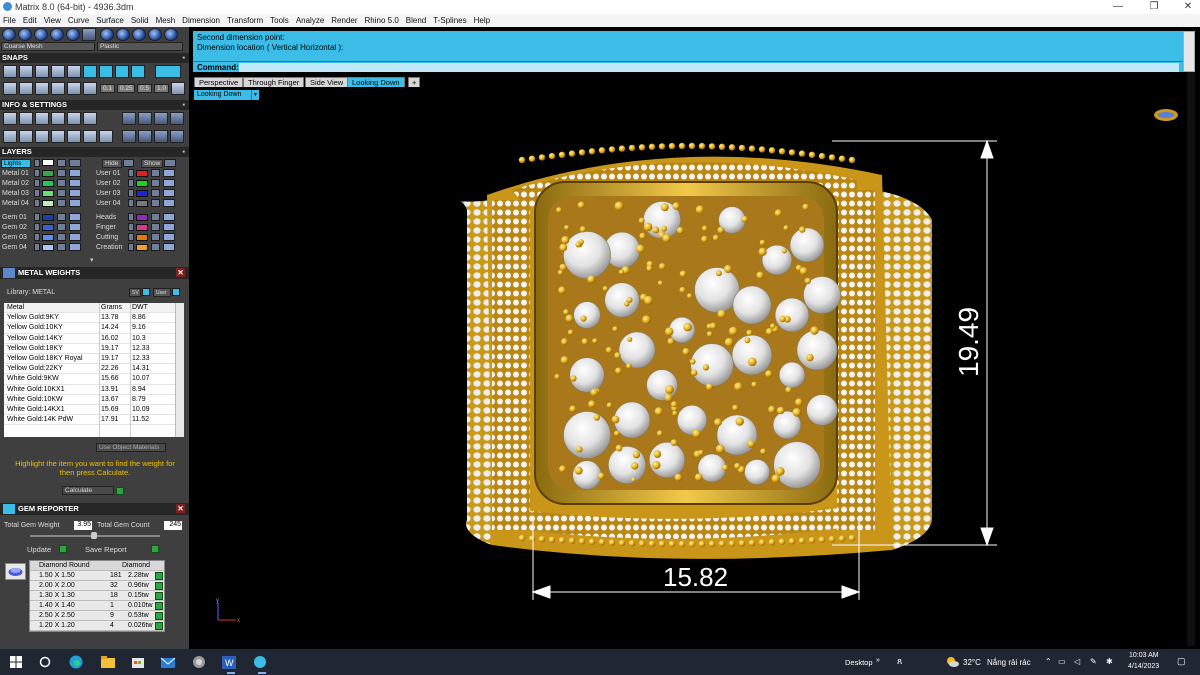  What do you see at coordinates (97, 576) in the screenshot?
I see `gem-table-row: 1.50 X 1.50 181 2.28tw` at bounding box center [97, 576].